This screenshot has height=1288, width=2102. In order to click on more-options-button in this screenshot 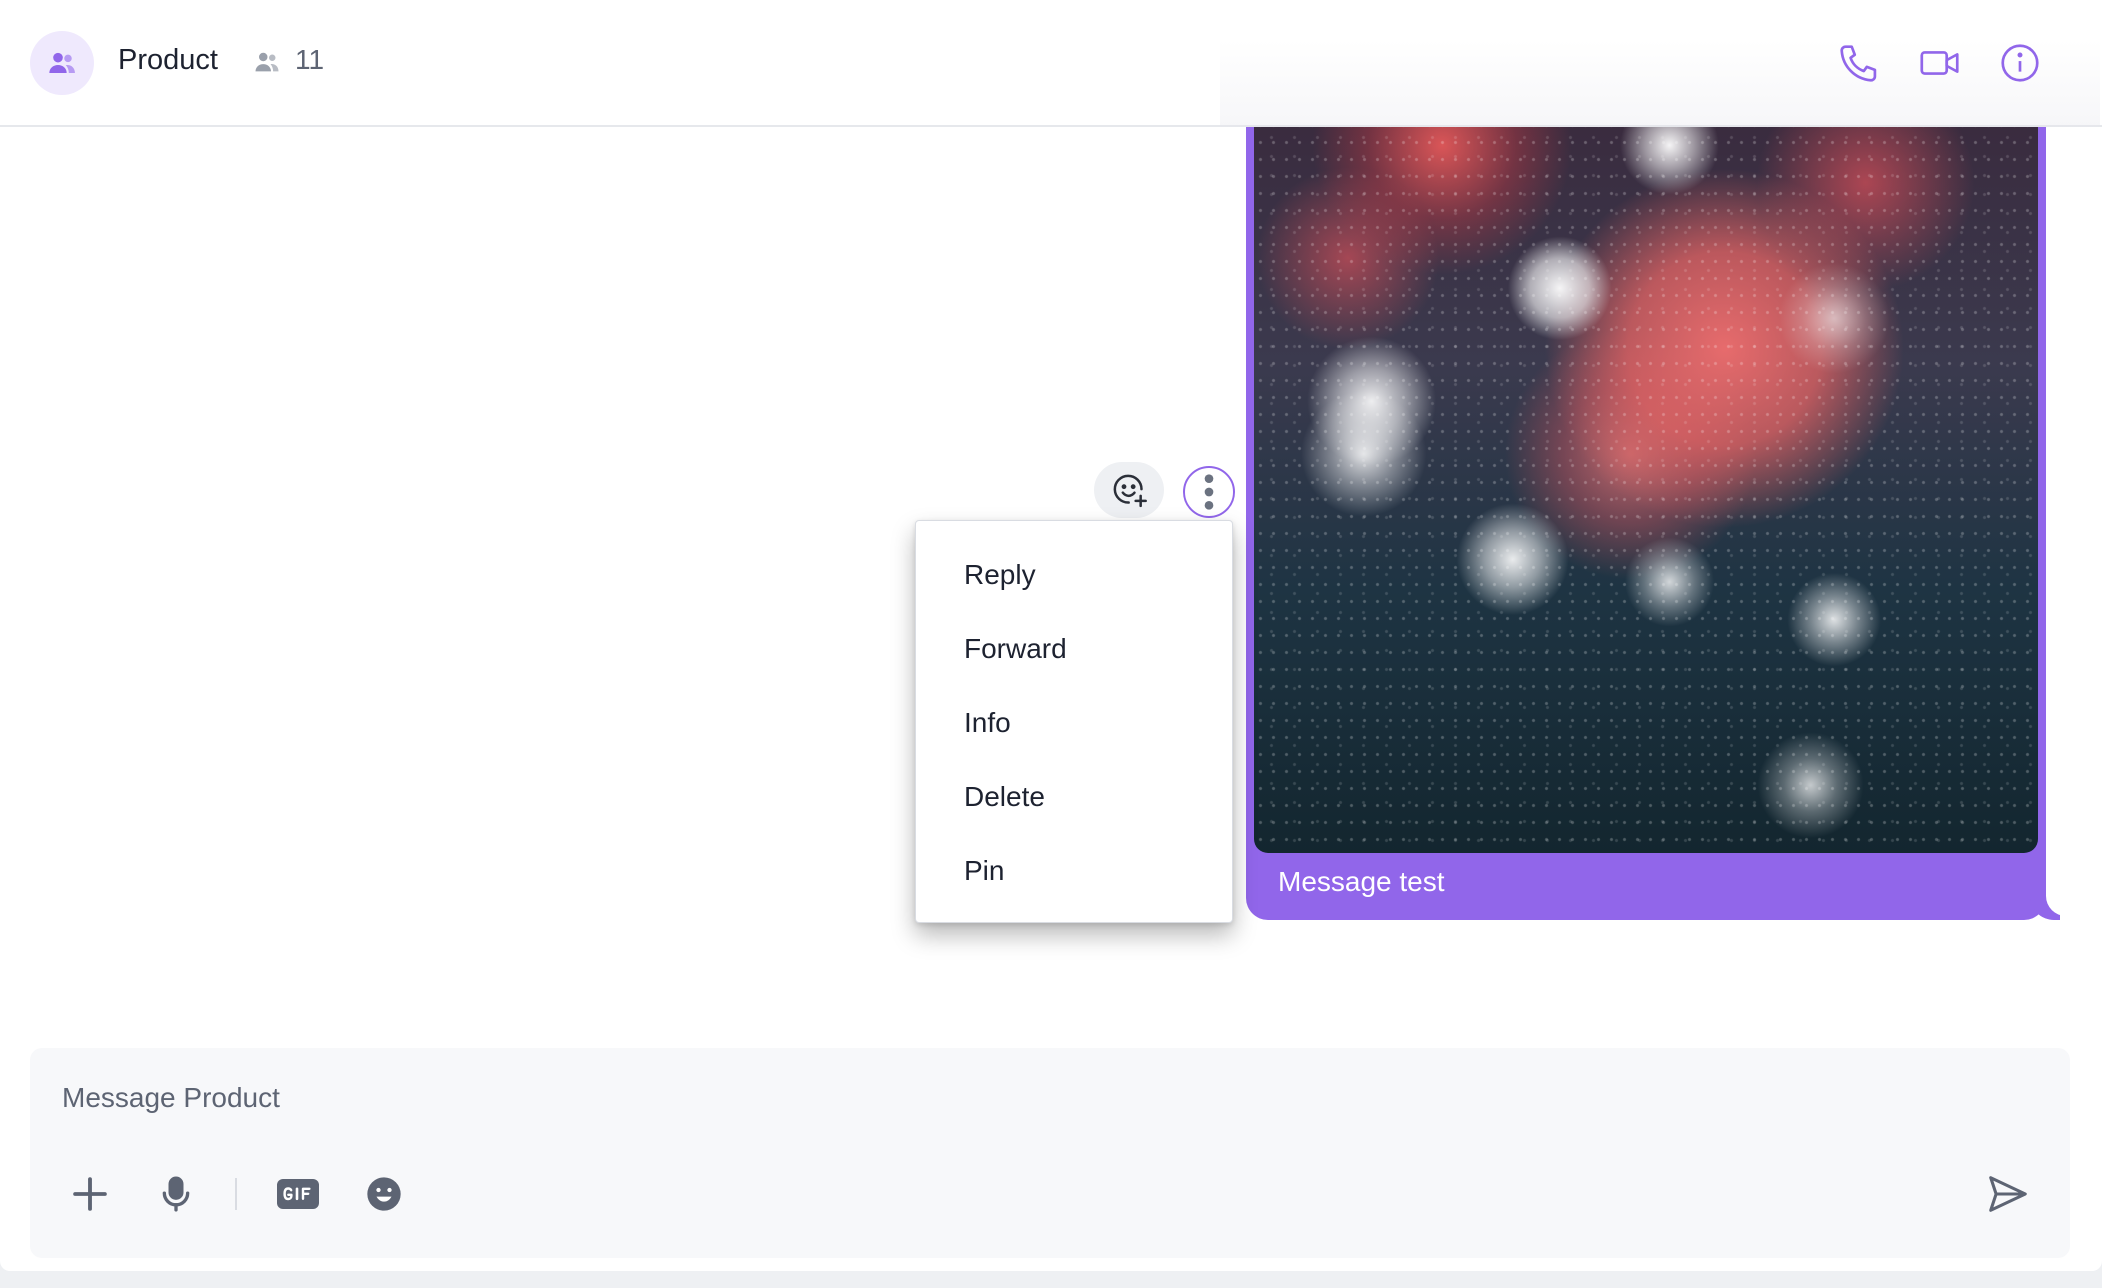, I will do `click(1209, 492)`.